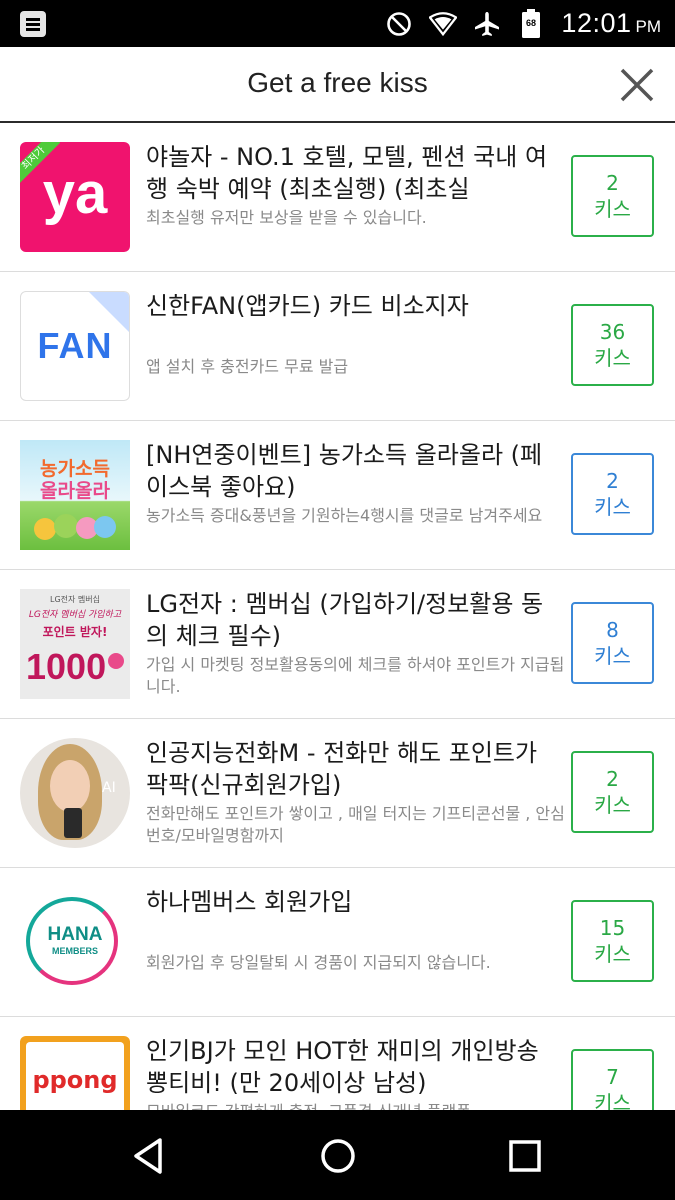 This screenshot has width=675, height=1200. Describe the element at coordinates (612, 643) in the screenshot. I see `kiss-button: 8 키스` at that location.